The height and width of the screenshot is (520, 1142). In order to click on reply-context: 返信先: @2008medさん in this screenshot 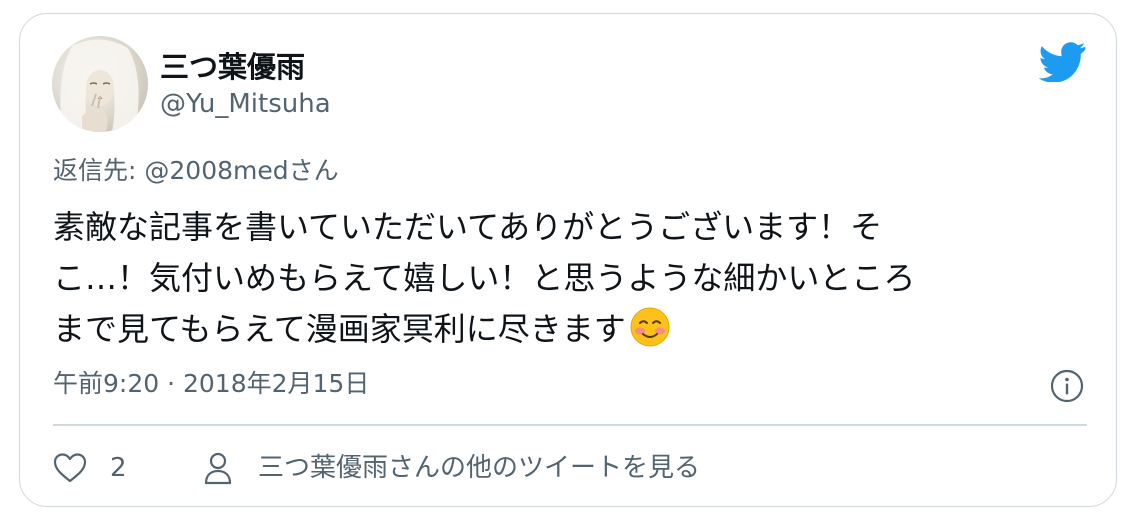, I will do `click(196, 171)`.